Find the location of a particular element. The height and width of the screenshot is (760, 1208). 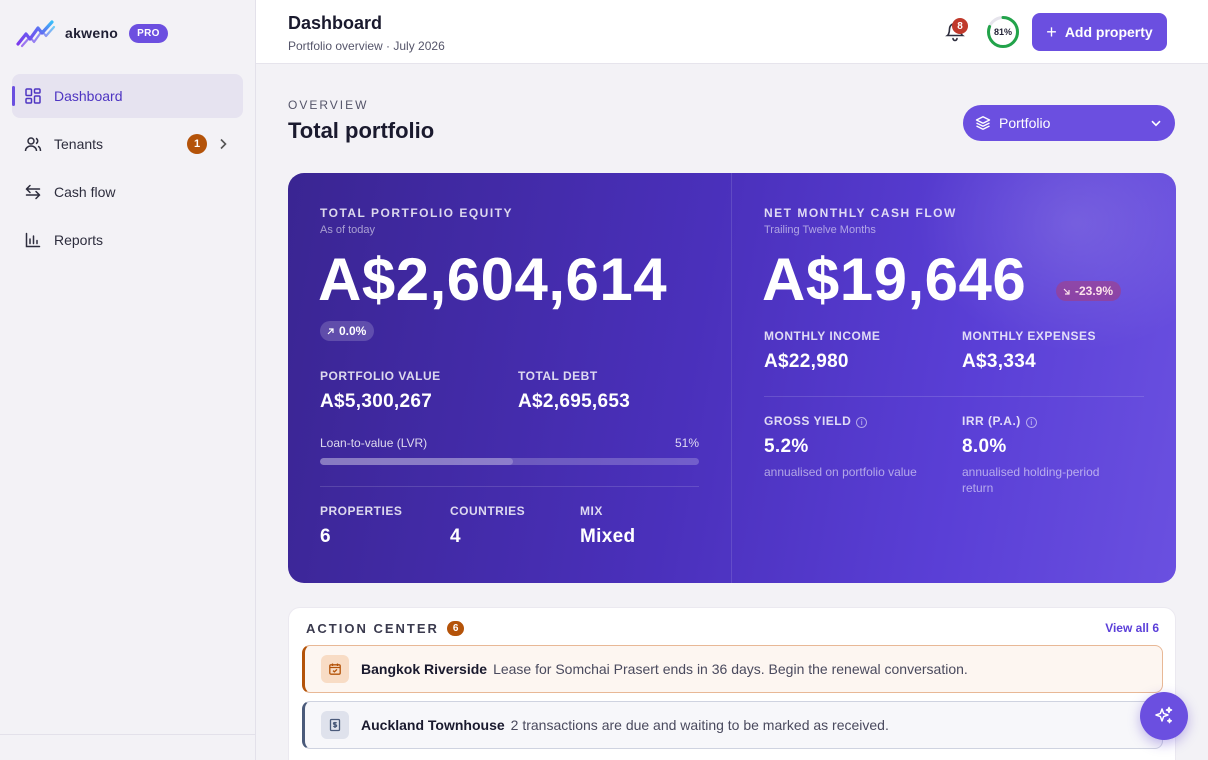

receipt-icon is located at coordinates (335, 725).